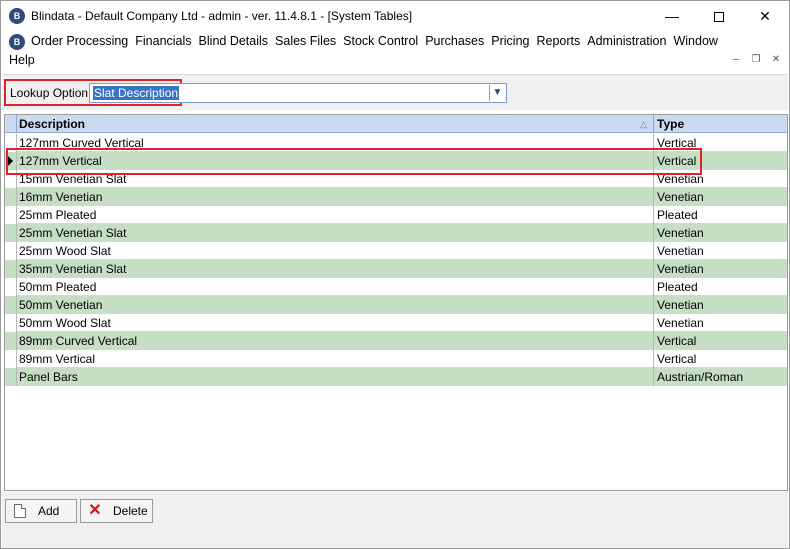  I want to click on cell-description: 15mm Venetian Slat, so click(336, 179).